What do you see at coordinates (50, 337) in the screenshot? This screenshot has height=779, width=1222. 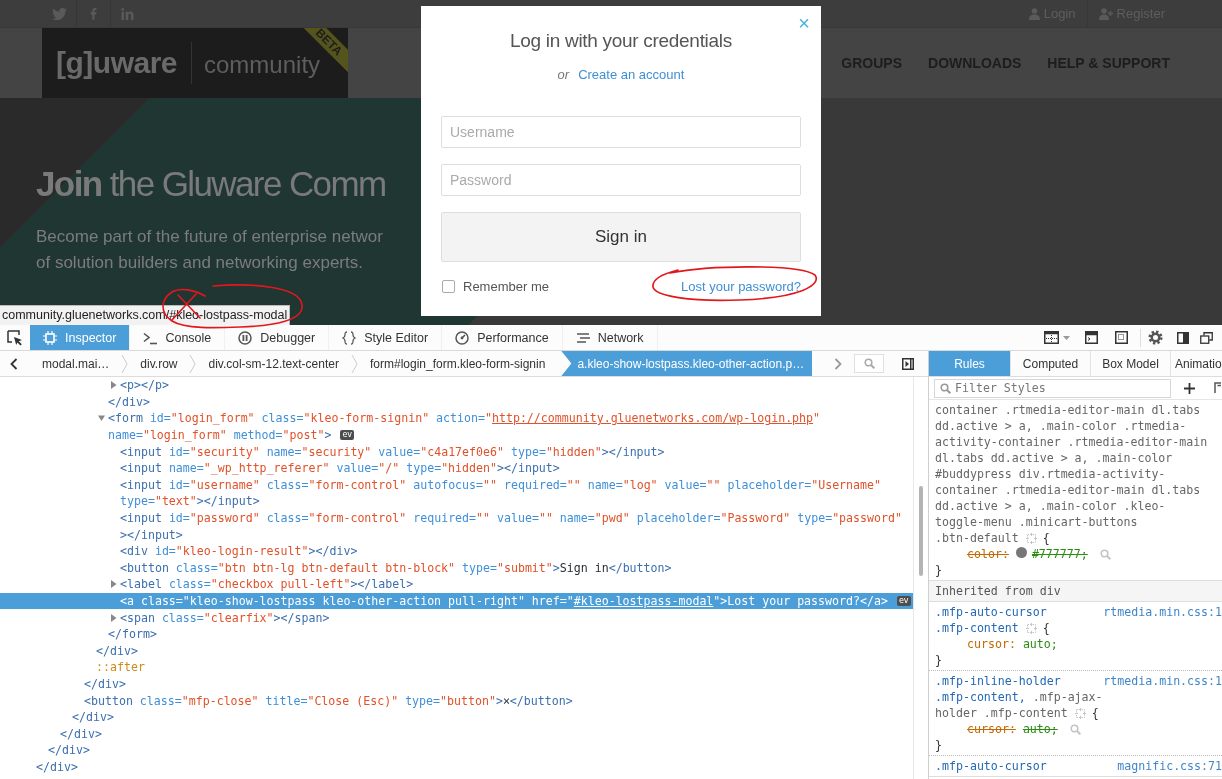 I see `chip-icon` at bounding box center [50, 337].